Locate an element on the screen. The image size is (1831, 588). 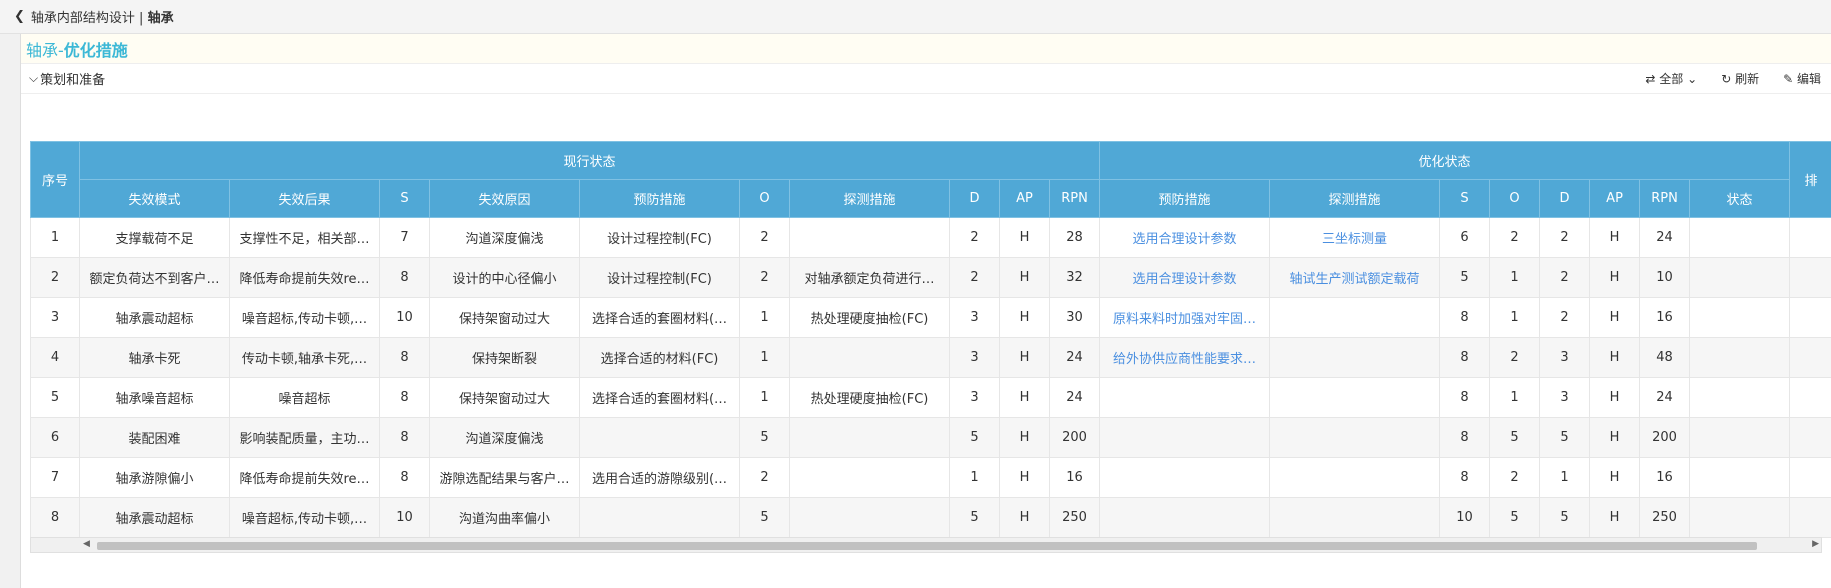
edit-button: ✎ 编辑 is located at coordinates (1802, 78).